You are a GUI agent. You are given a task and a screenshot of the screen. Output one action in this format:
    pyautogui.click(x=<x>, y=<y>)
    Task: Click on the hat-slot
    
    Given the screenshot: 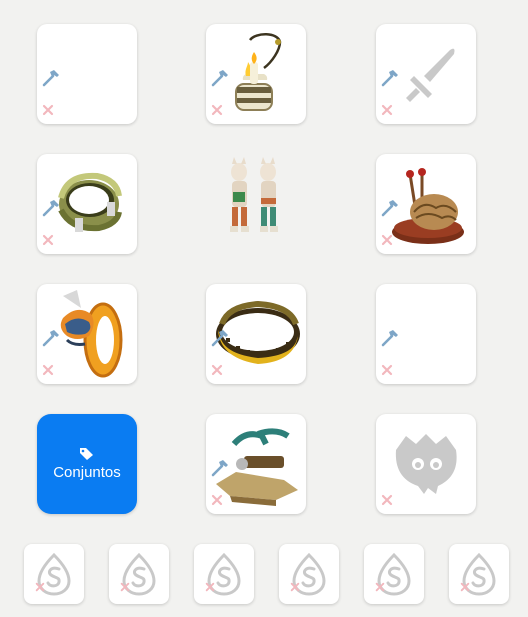 What is the action you would take?
    pyautogui.click(x=426, y=204)
    